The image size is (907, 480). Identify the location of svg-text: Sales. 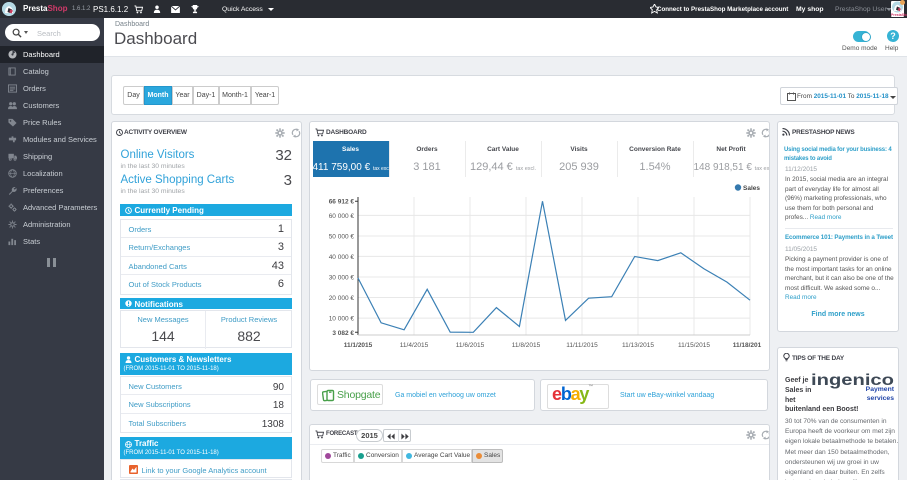
(751, 188).